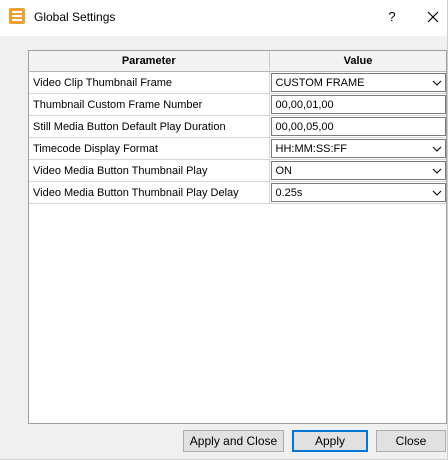  Describe the element at coordinates (289, 193) in the screenshot. I see `select-value: 0.25s` at that location.